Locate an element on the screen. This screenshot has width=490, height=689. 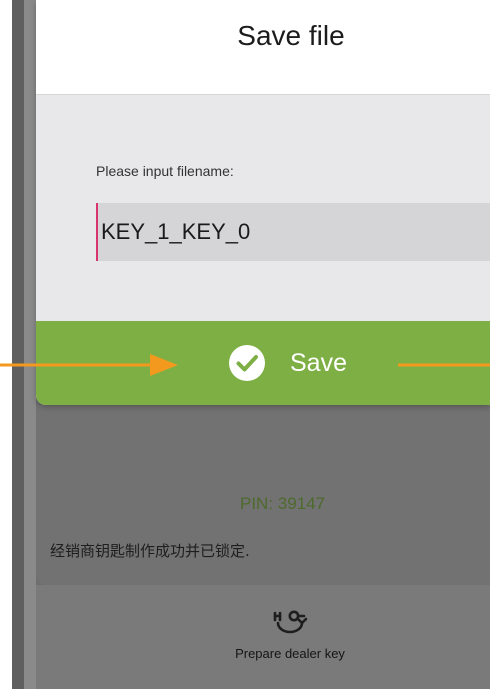
prepare-dealer-key-button: Prepare dealer key is located at coordinates (290, 634).